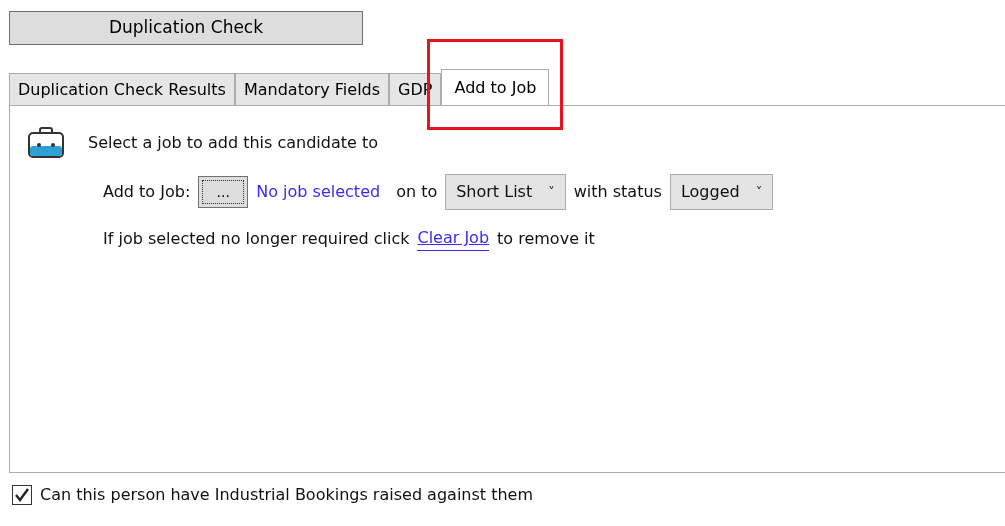  Describe the element at coordinates (22, 495) in the screenshot. I see `checkbox` at that location.